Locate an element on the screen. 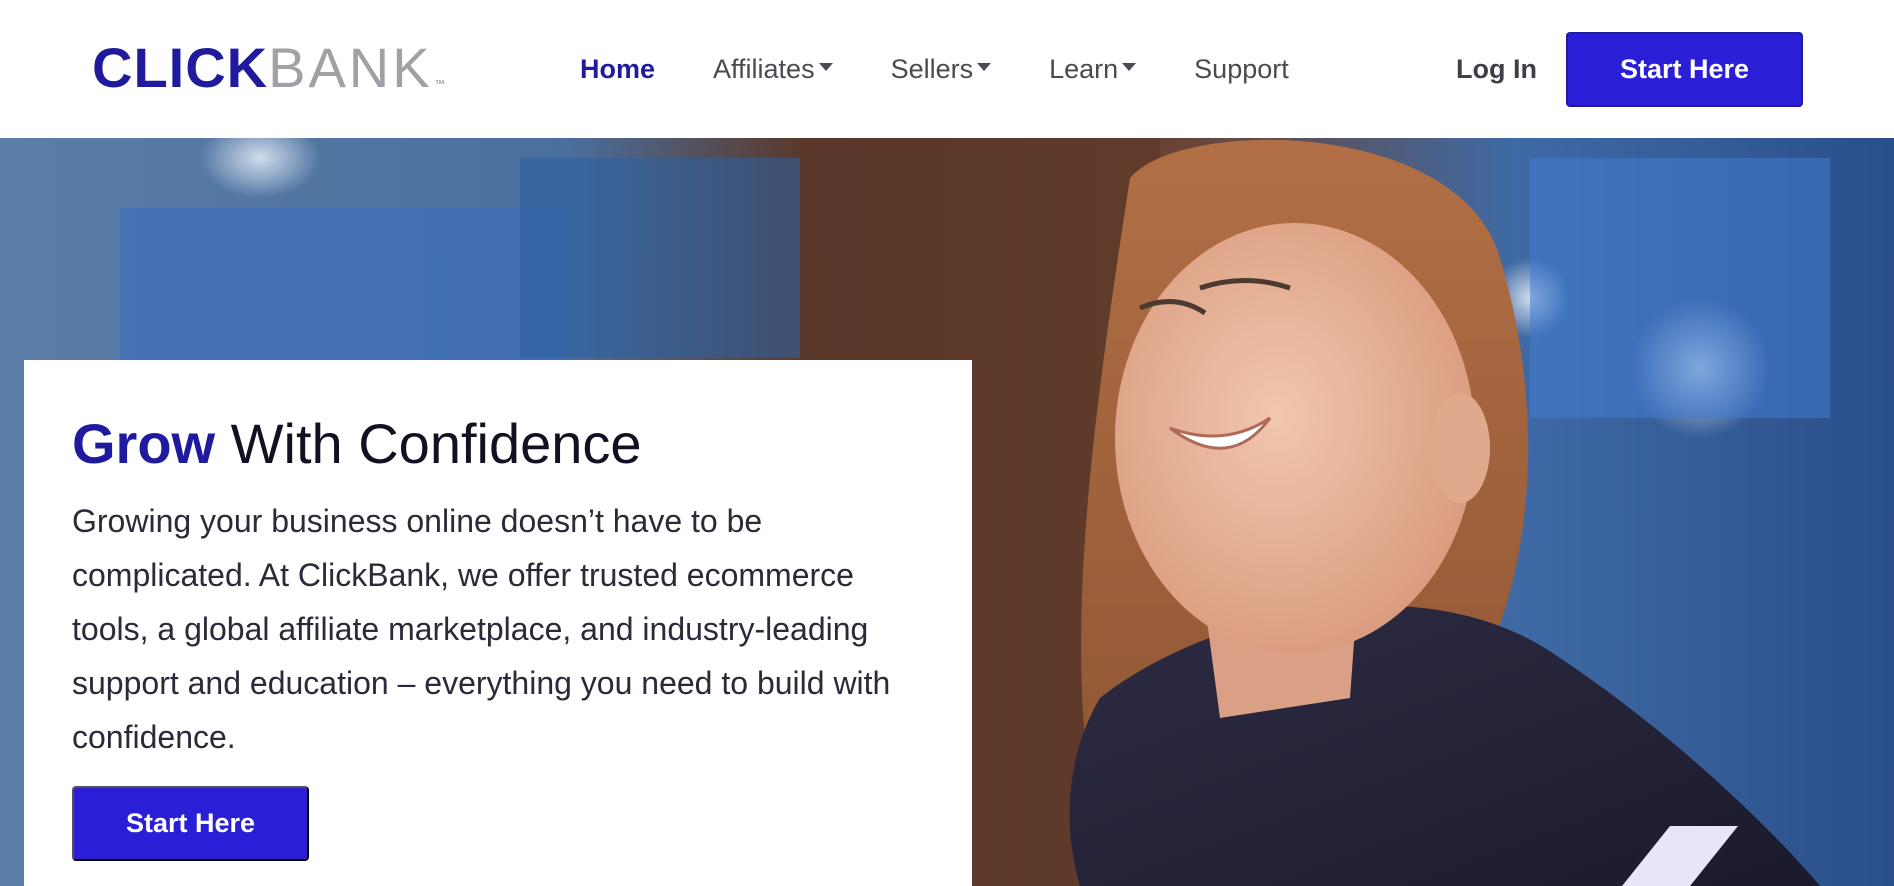  logo-trademark: ™ is located at coordinates (440, 84).